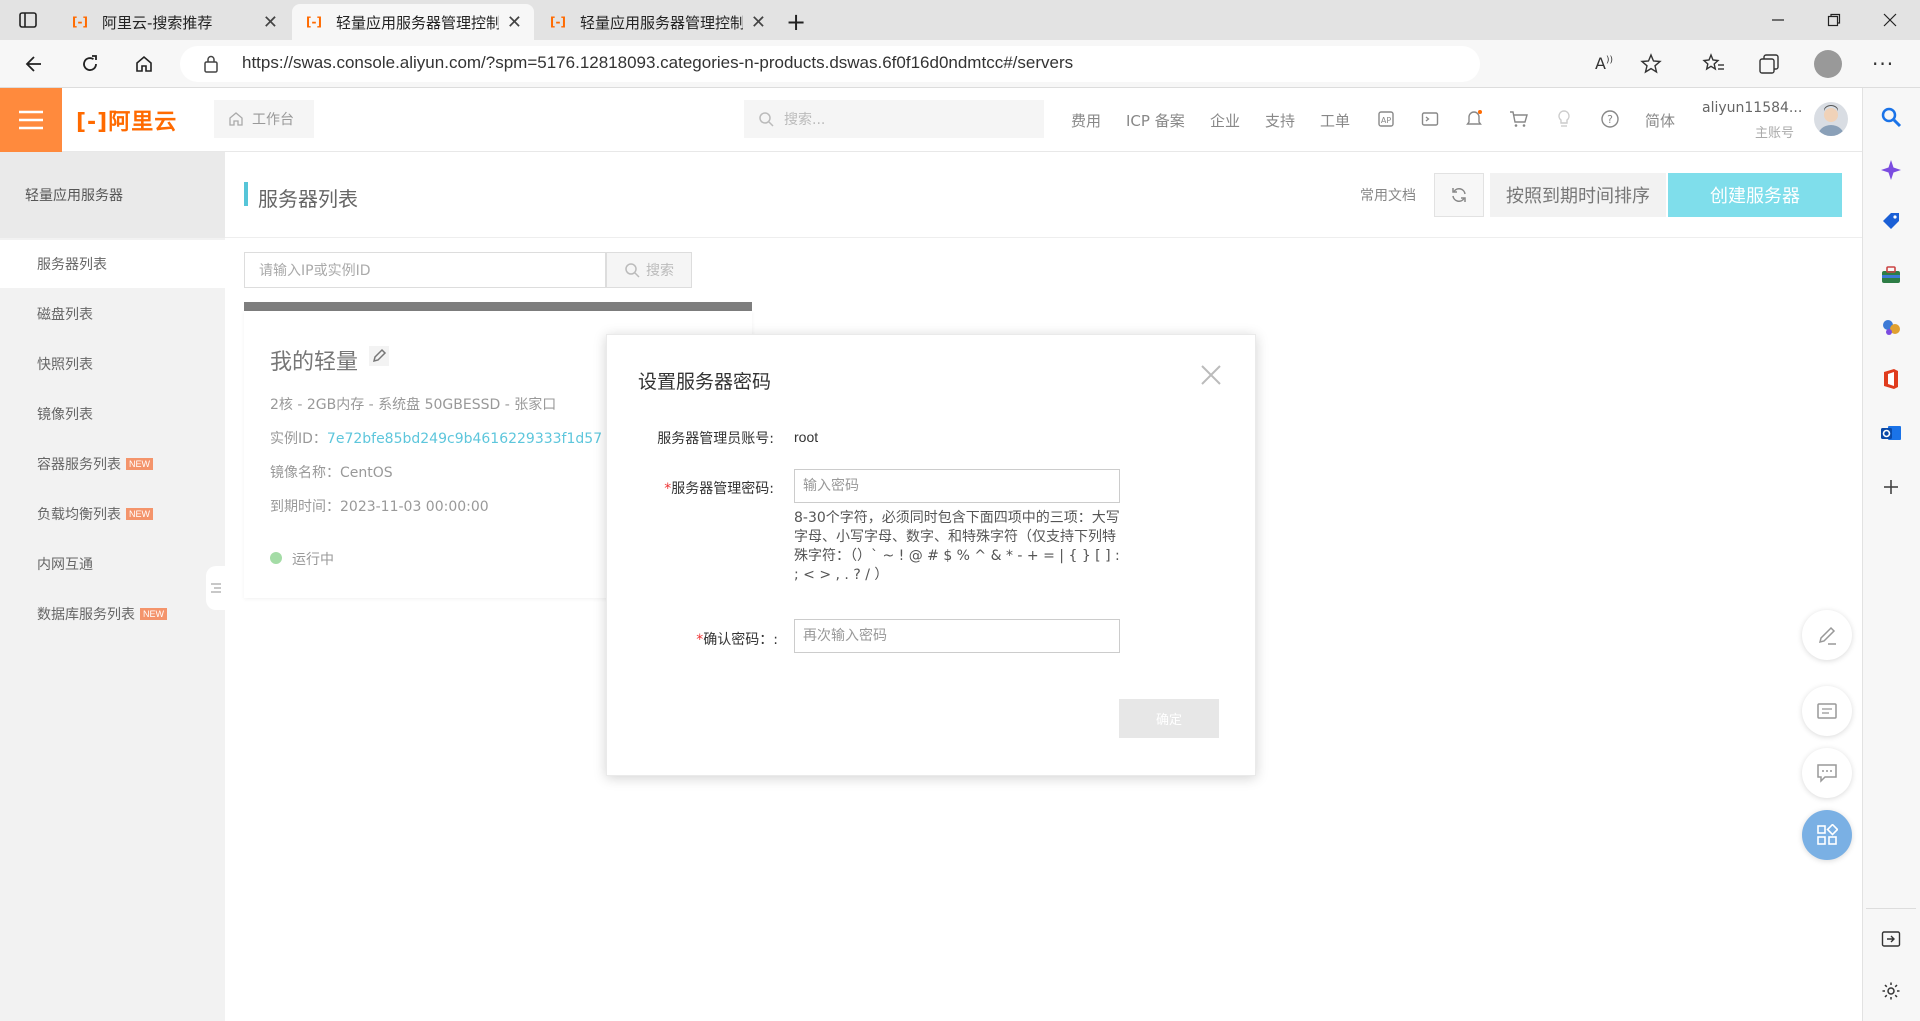 The width and height of the screenshot is (1920, 1021). What do you see at coordinates (1564, 119) in the screenshot?
I see `lightbulb-icon` at bounding box center [1564, 119].